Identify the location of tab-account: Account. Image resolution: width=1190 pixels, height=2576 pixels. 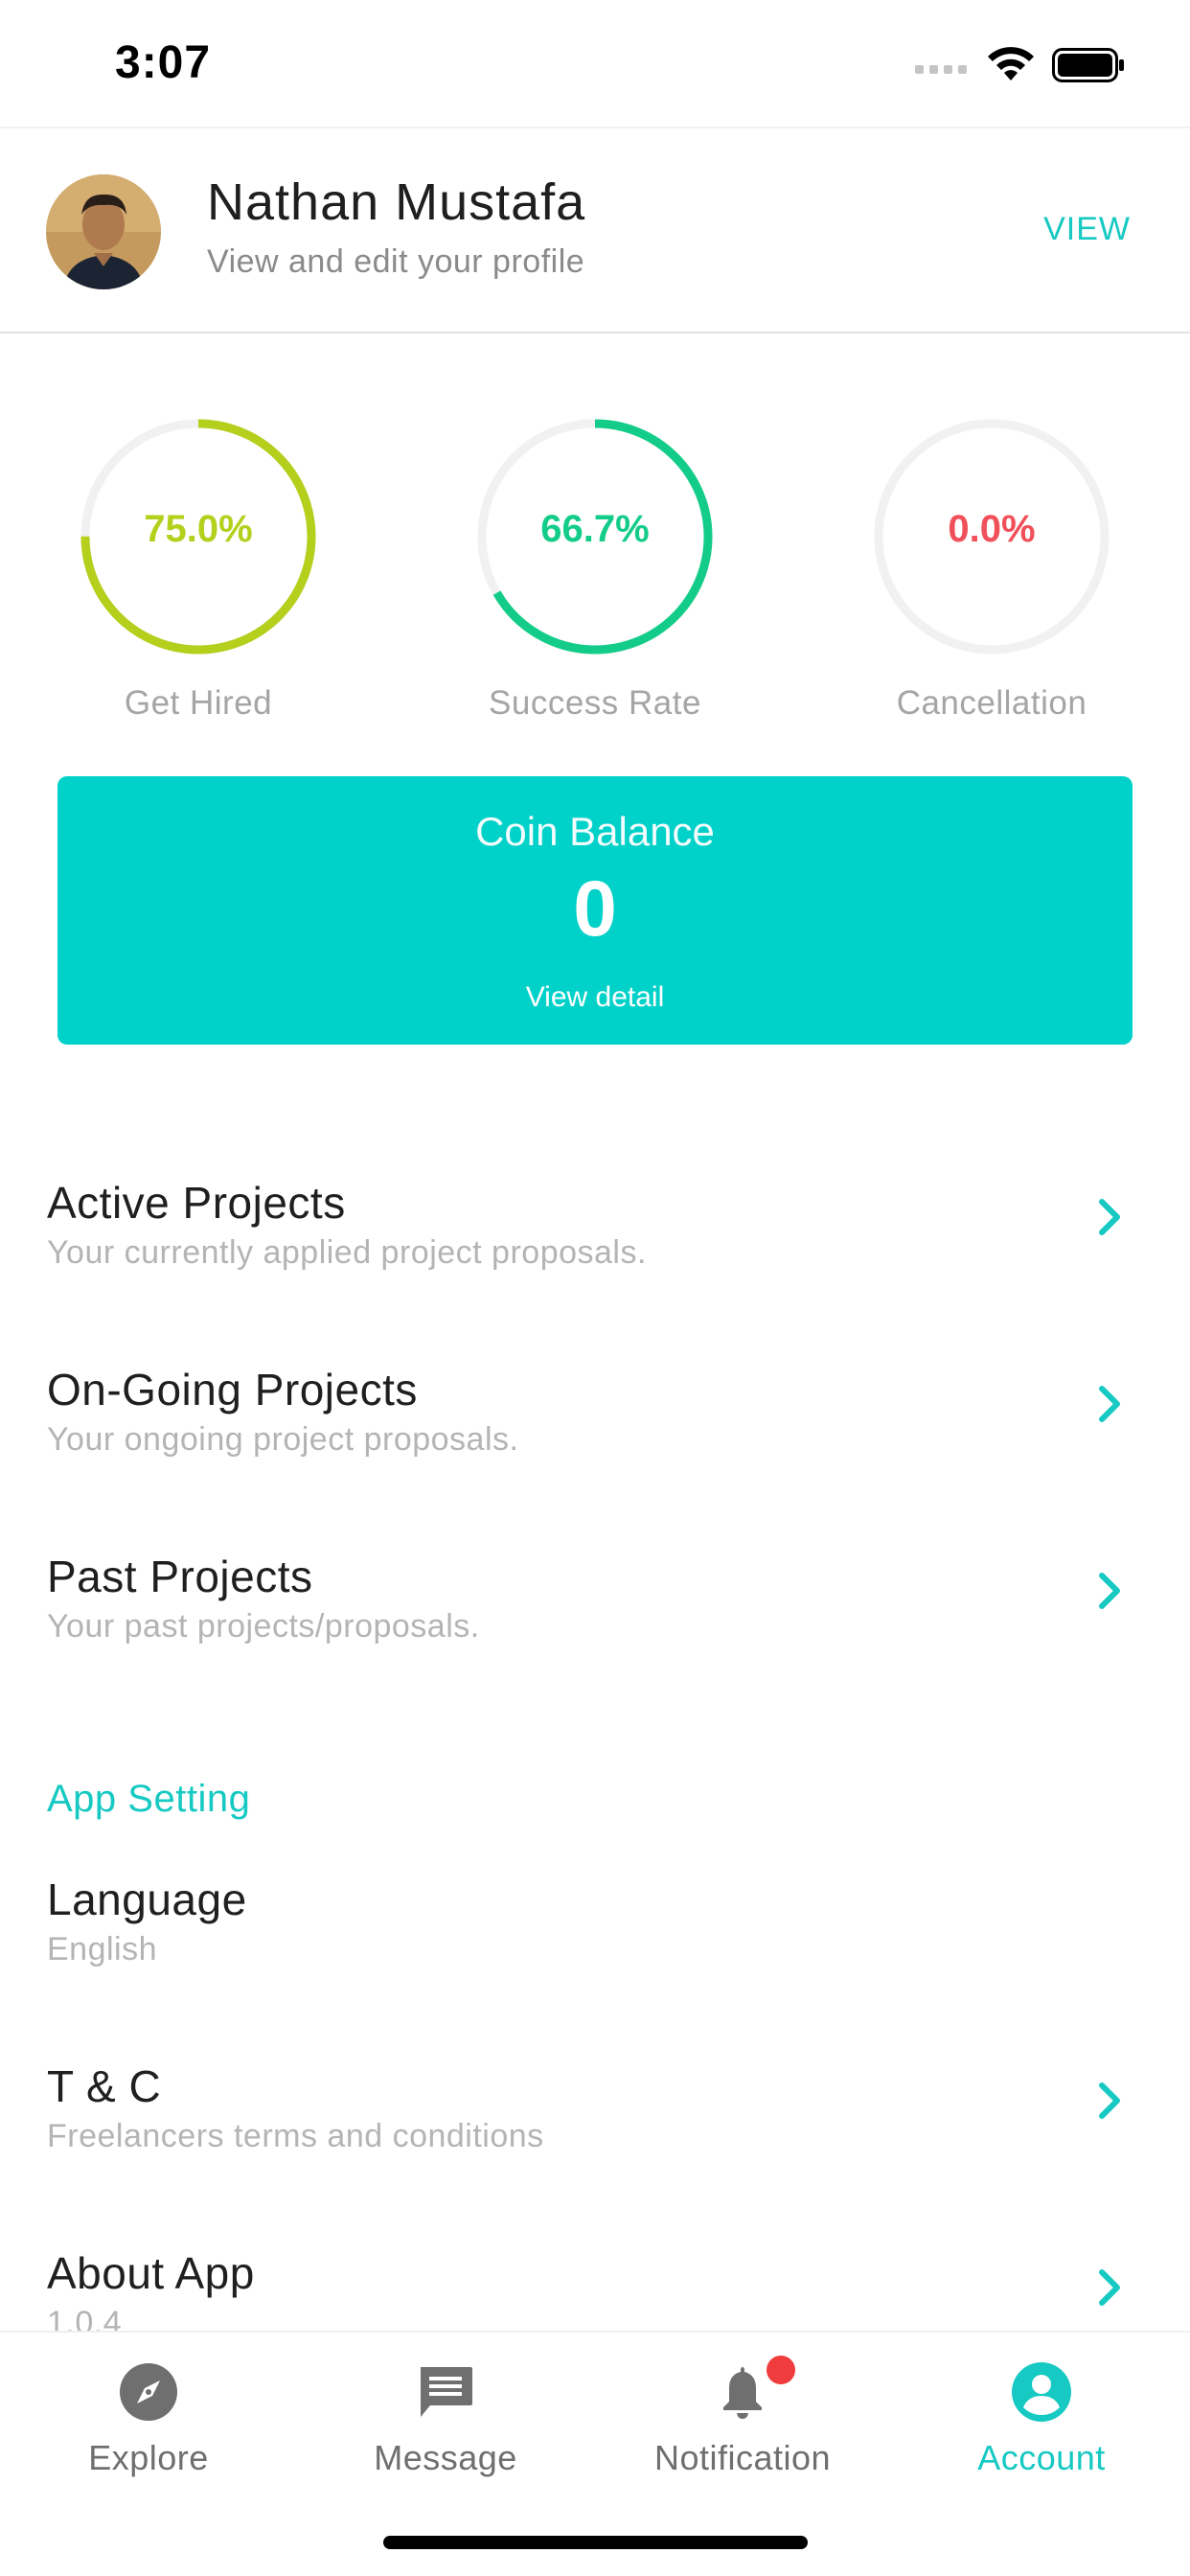
(1041, 2419).